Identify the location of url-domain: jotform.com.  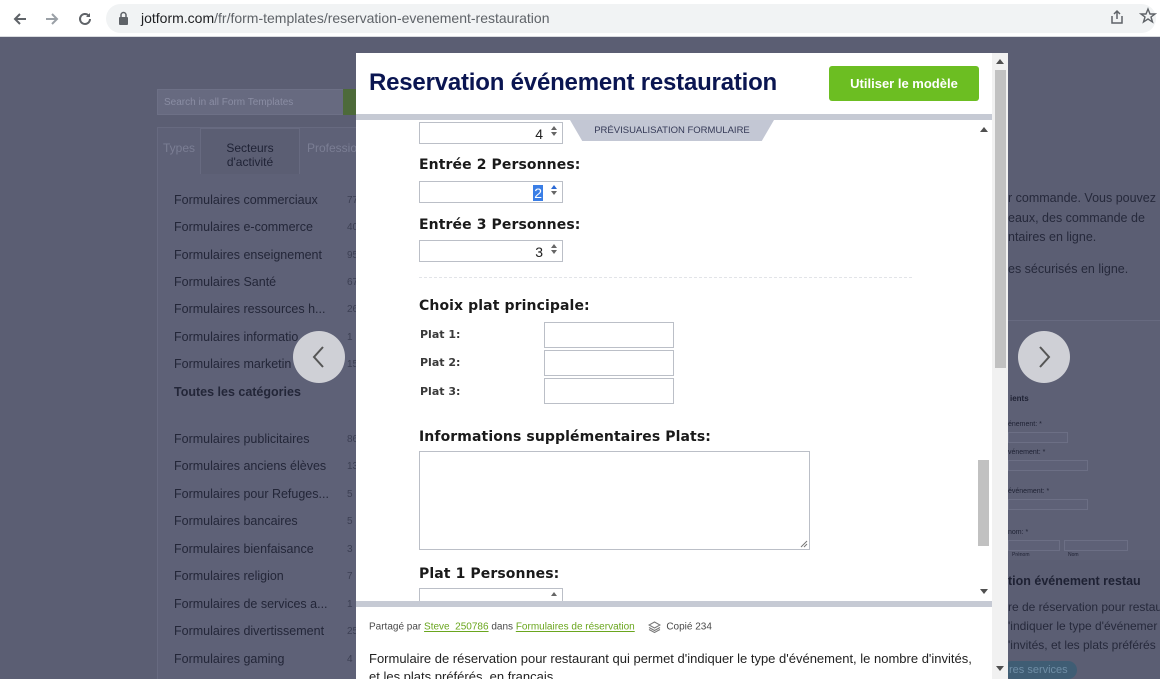
(178, 18).